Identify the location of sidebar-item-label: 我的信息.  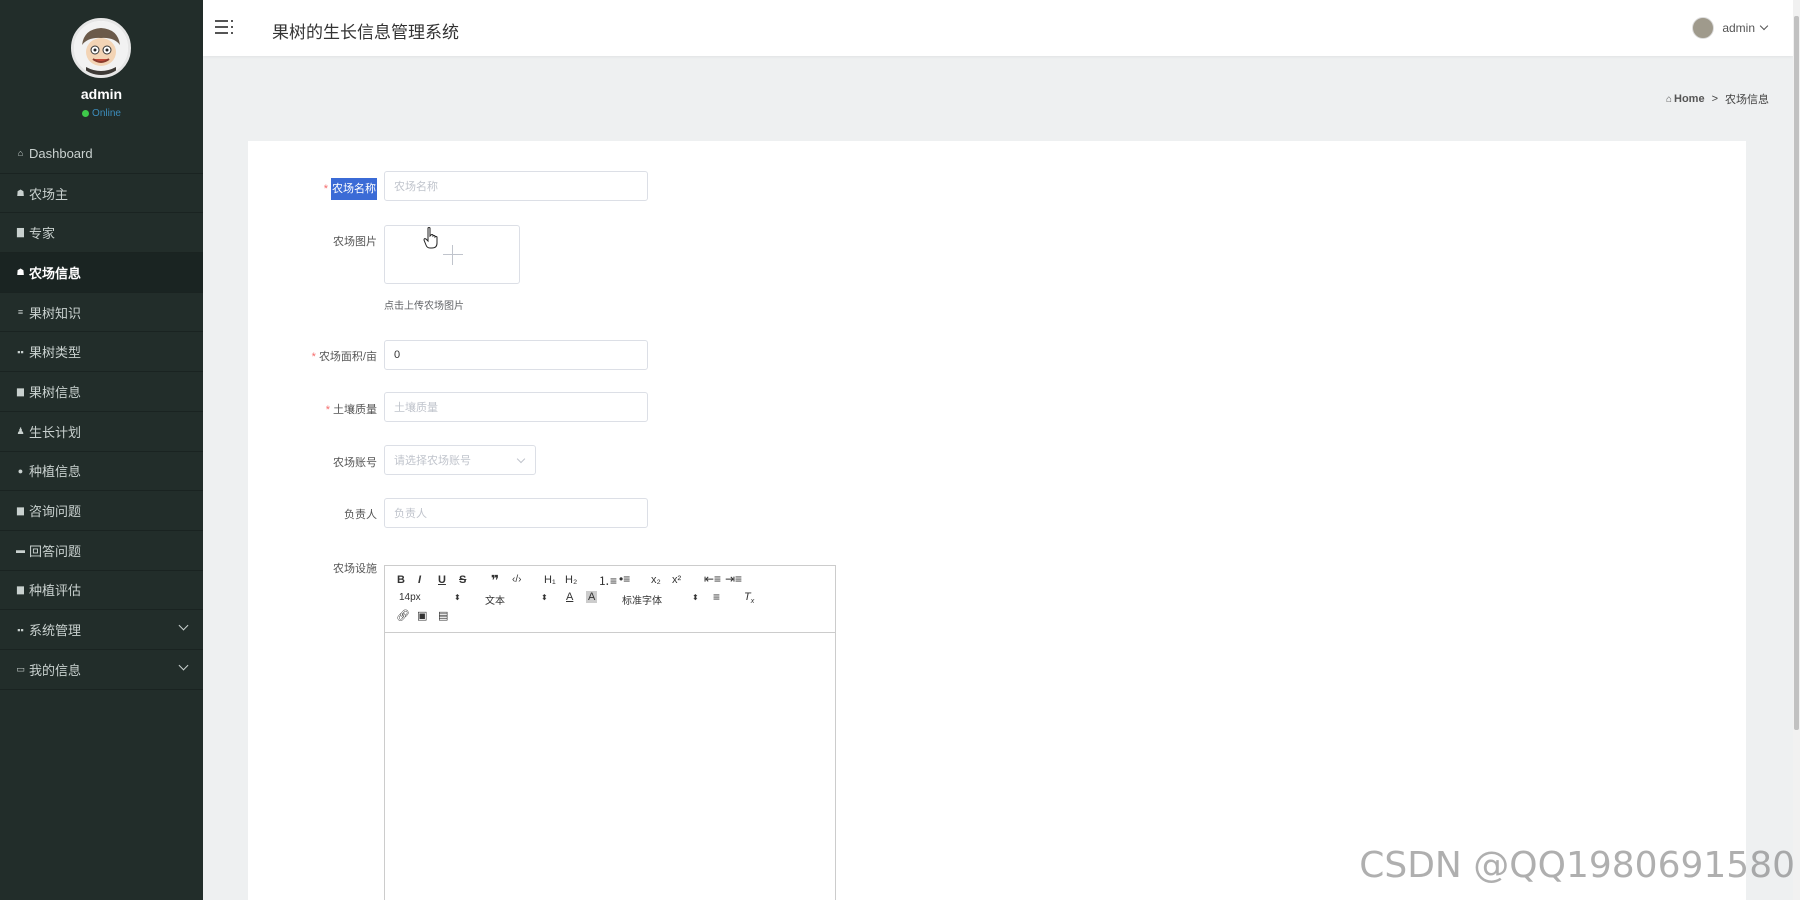
(55, 670).